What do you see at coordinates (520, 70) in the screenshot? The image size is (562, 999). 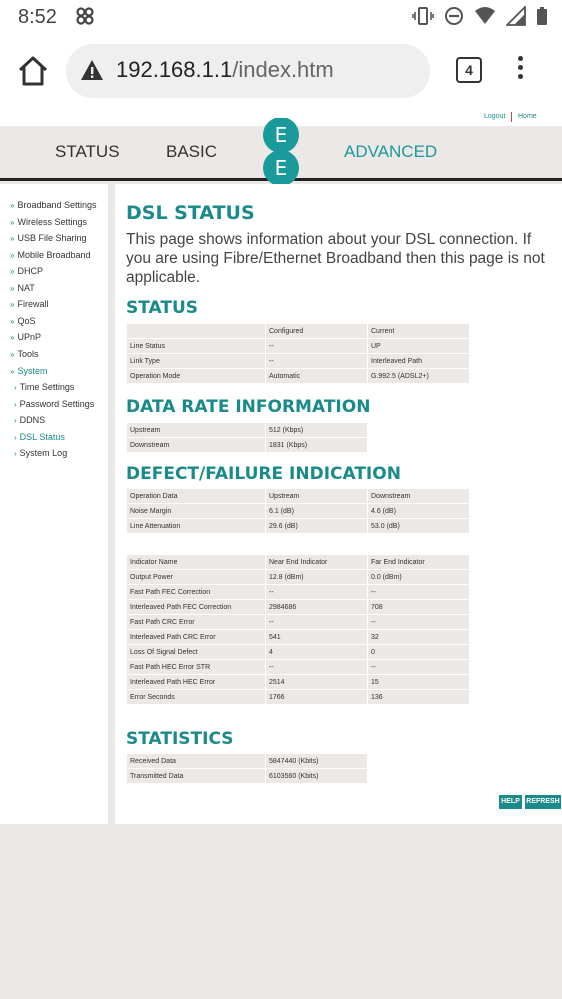 I see `more-menu-icon` at bounding box center [520, 70].